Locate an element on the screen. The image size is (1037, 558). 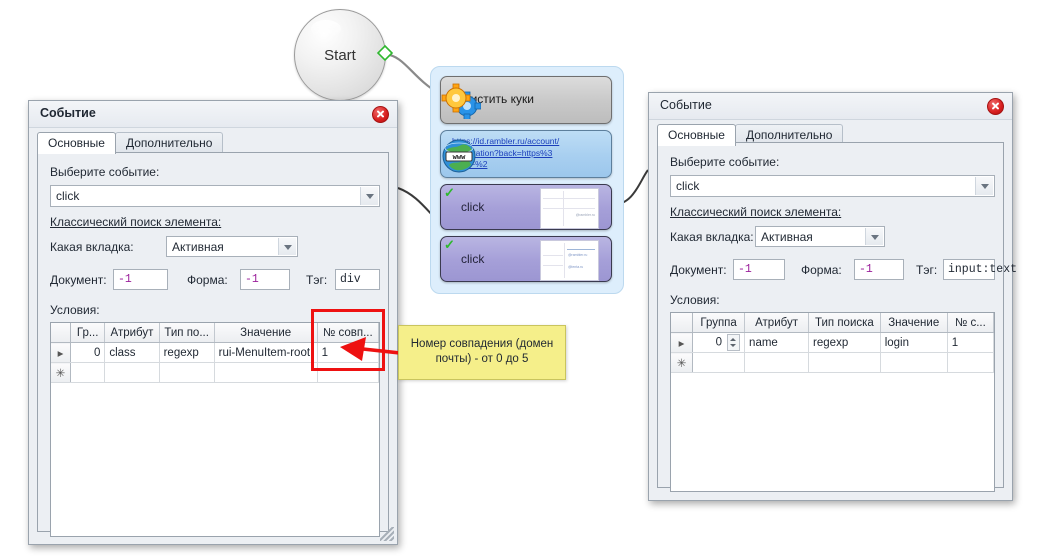
cell-match-number is located at coordinates (970, 362).